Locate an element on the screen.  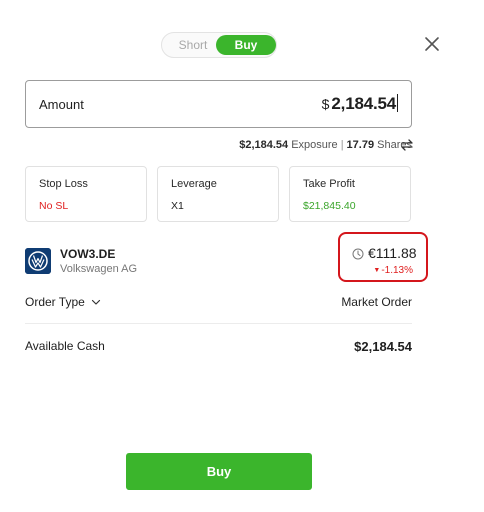
volkswagen-logo is located at coordinates (38, 261).